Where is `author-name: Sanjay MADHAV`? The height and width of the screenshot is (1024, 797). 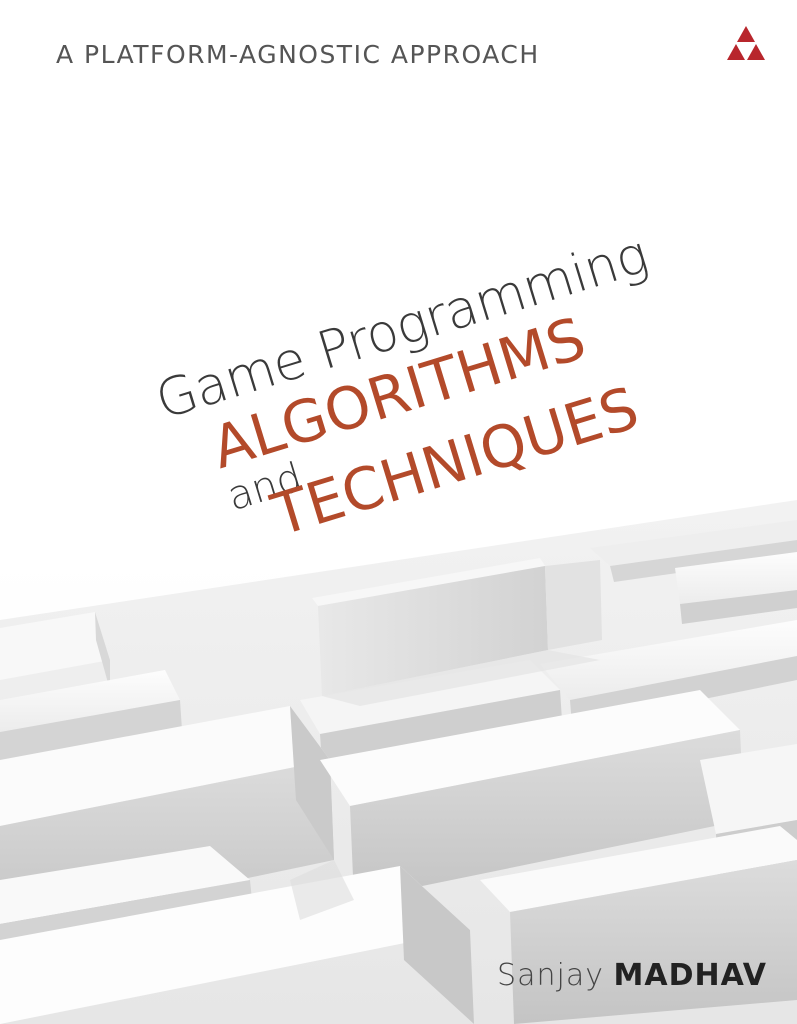
author-name: Sanjay MADHAV is located at coordinates (632, 975).